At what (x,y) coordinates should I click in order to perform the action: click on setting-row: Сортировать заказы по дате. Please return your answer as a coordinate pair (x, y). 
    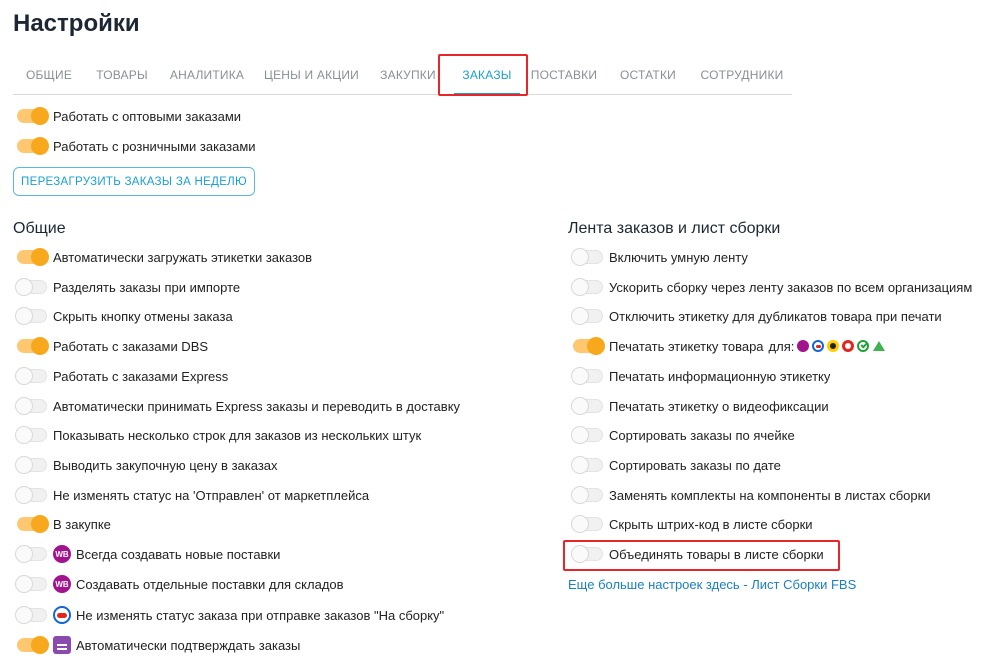
    Looking at the image, I should click on (676, 465).